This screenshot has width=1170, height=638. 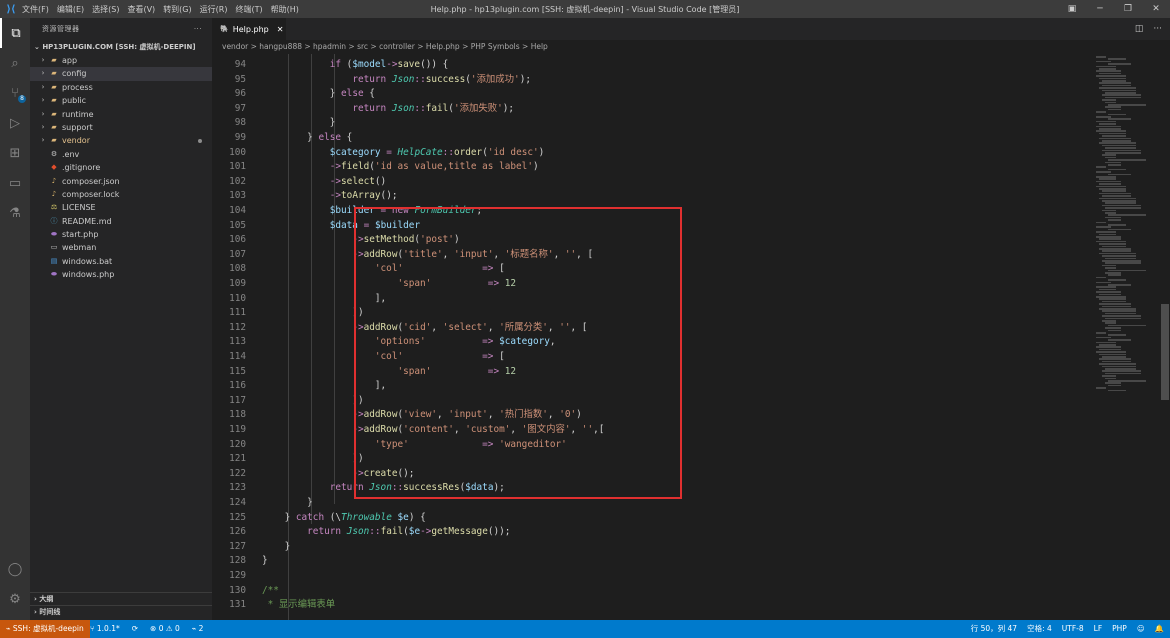 I want to click on close-tab-icon: ✕, so click(x=280, y=29).